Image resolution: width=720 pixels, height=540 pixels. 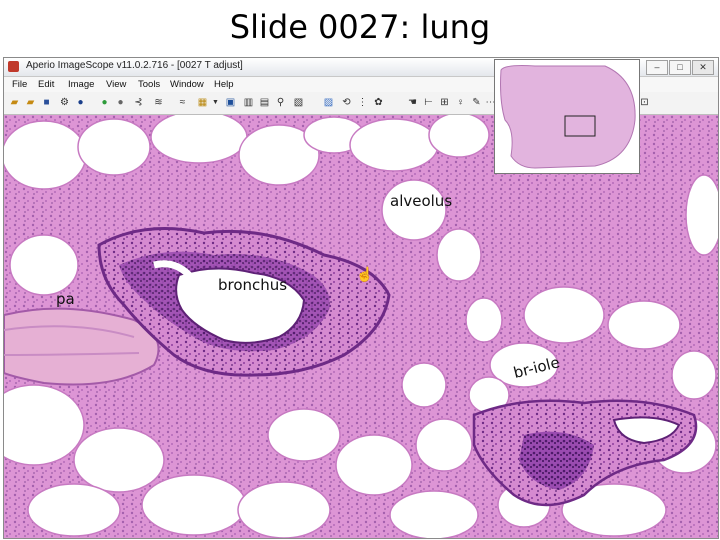 I want to click on panel-icon: ▣, so click(x=230, y=102).